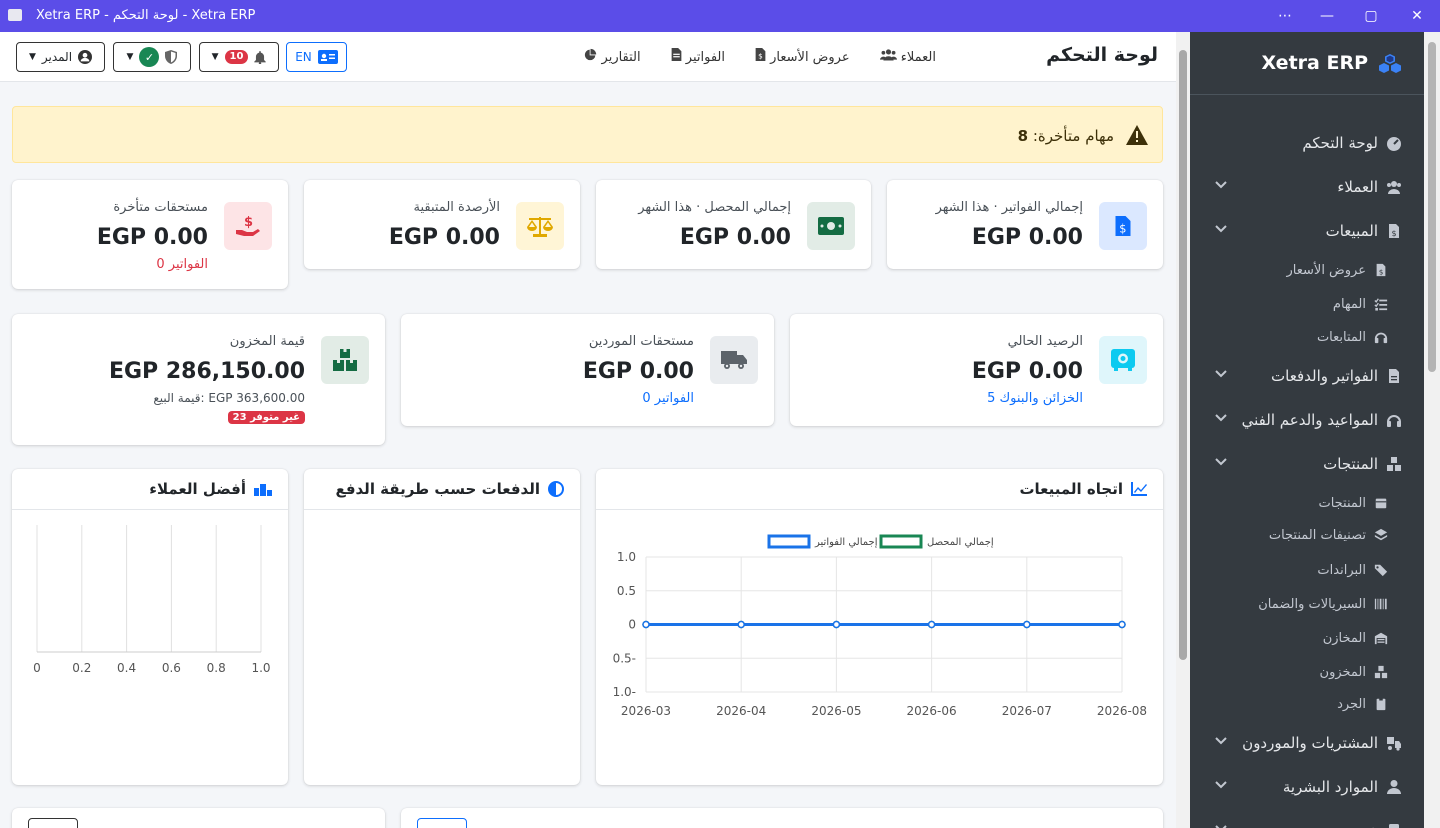  What do you see at coordinates (1371, 16) in the screenshot?
I see `window-maximize-button: ▢` at bounding box center [1371, 16].